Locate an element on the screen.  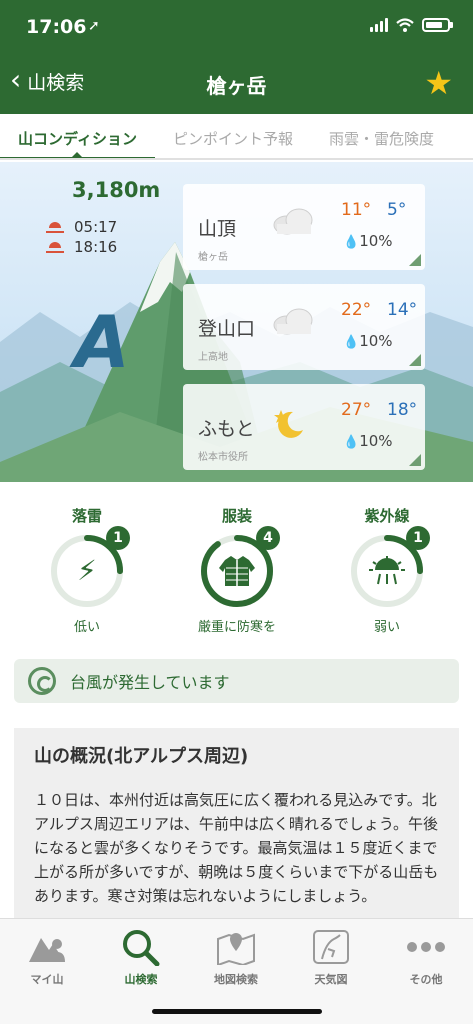
tabbar-search: 山検索 is located at coordinates (141, 957).